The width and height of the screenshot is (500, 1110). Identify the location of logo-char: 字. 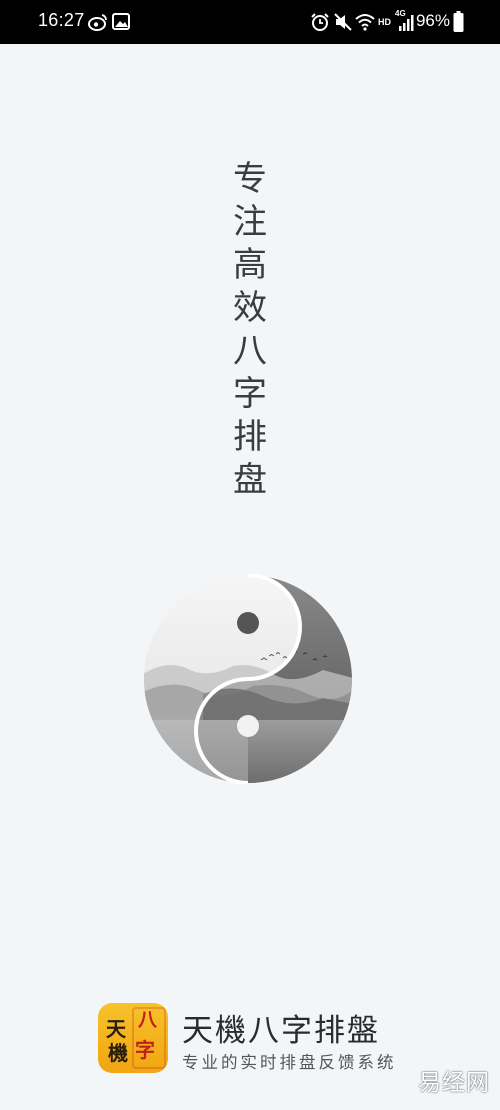
(145, 1050).